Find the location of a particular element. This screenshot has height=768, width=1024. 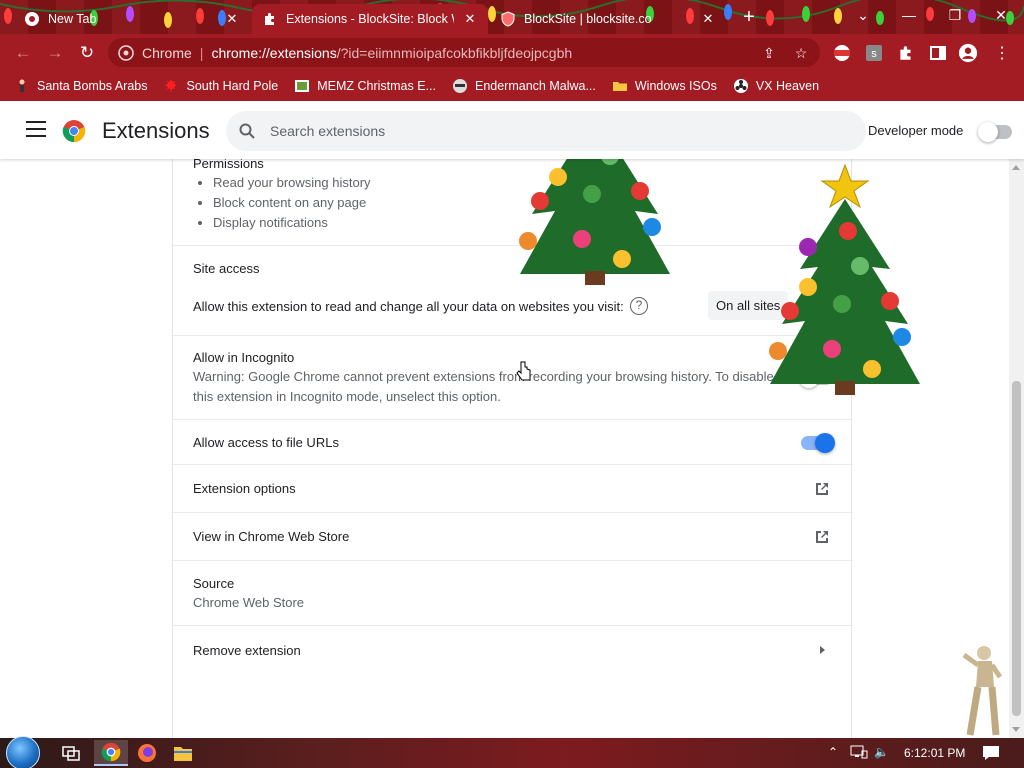

chrome-favicon-icon is located at coordinates (32, 19).